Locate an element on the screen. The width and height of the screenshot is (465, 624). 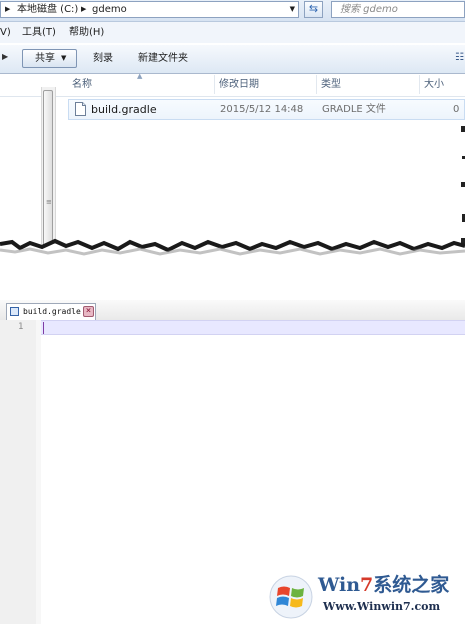
file-name: build.gradle is located at coordinates (124, 109).